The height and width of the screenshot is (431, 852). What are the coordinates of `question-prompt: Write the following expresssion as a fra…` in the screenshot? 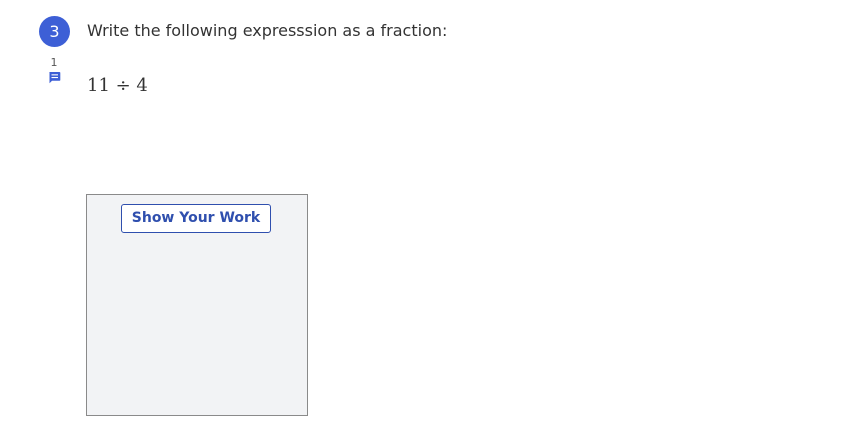 It's located at (267, 30).